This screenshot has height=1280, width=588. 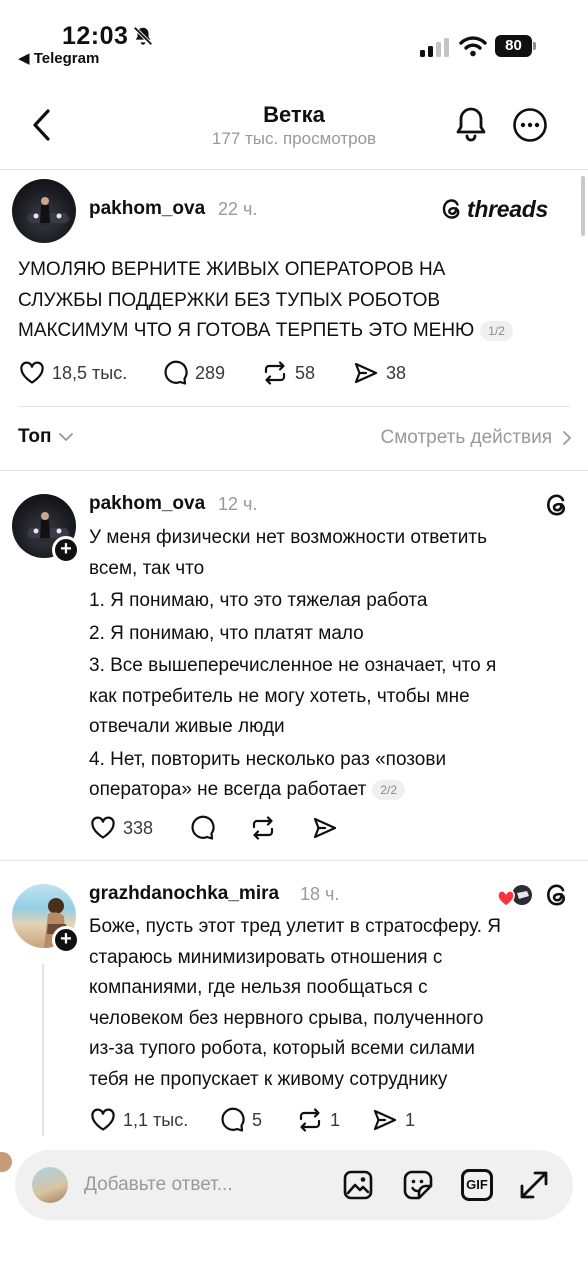 What do you see at coordinates (496, 330) in the screenshot?
I see `page-badge: 1/2` at bounding box center [496, 330].